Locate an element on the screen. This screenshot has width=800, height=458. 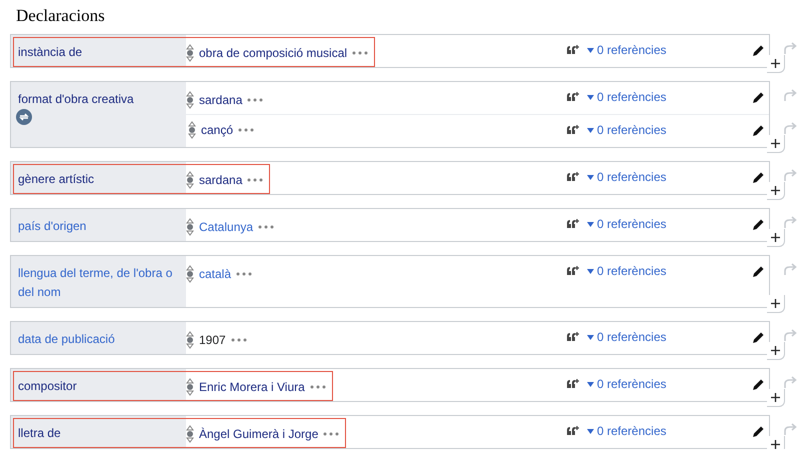
property-label: llengua del terme, de l'obra o del nom is located at coordinates (99, 283).